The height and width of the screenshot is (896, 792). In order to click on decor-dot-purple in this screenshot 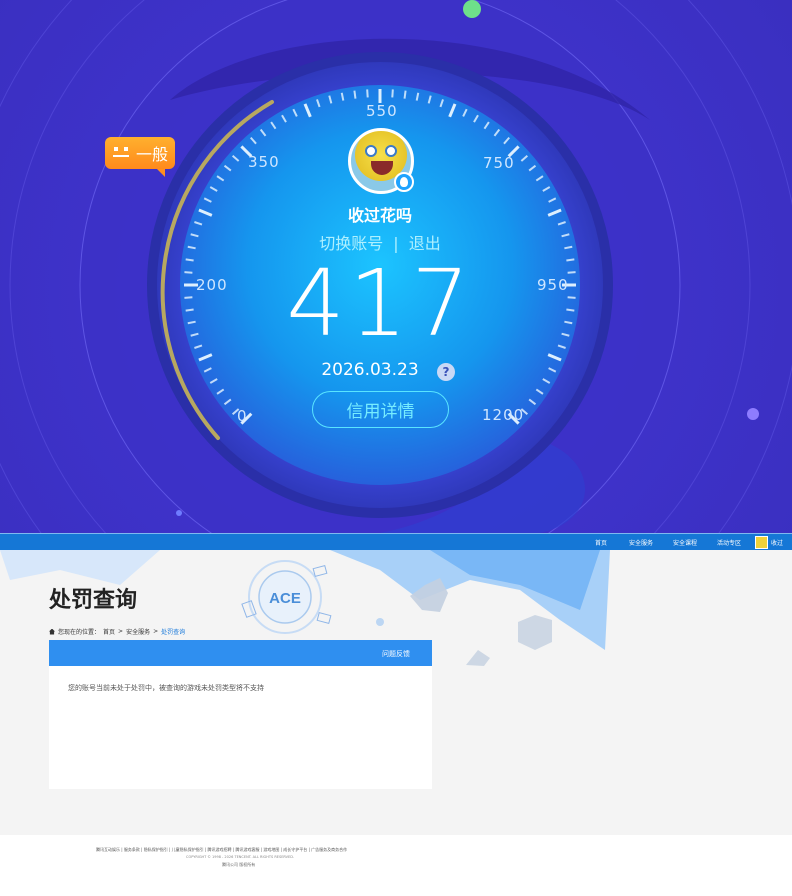, I will do `click(753, 414)`.